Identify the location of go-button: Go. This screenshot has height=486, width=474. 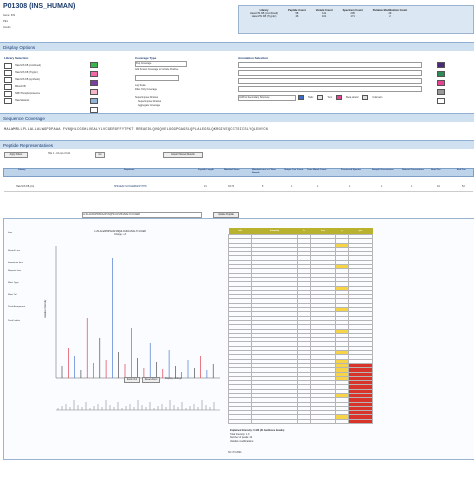
(100, 155).